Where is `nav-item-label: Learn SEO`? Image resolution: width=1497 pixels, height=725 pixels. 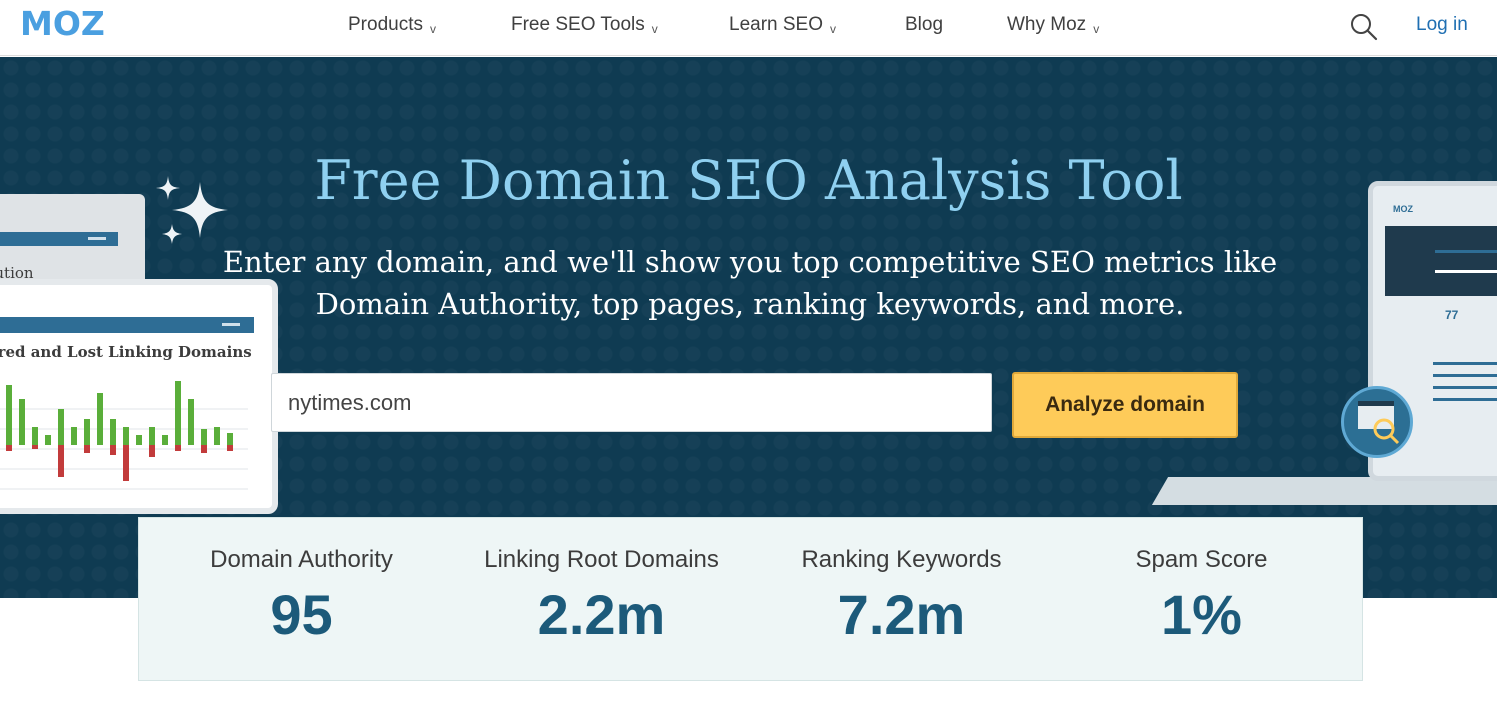
nav-item-label: Learn SEO is located at coordinates (776, 24).